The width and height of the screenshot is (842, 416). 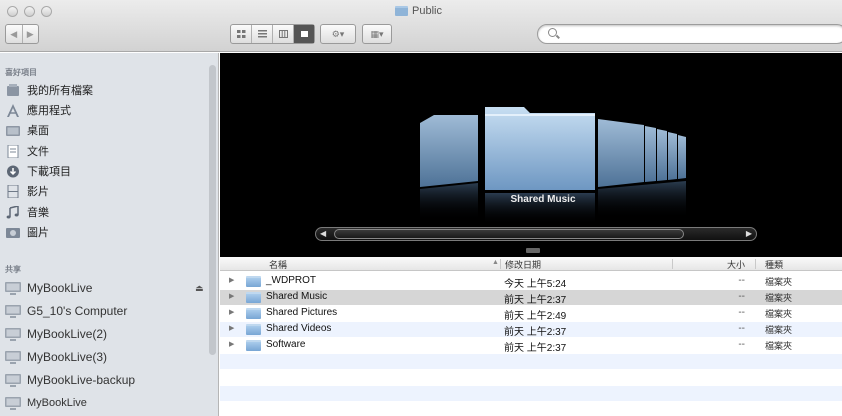 I want to click on coverflow-folder-center, so click(x=540, y=166).